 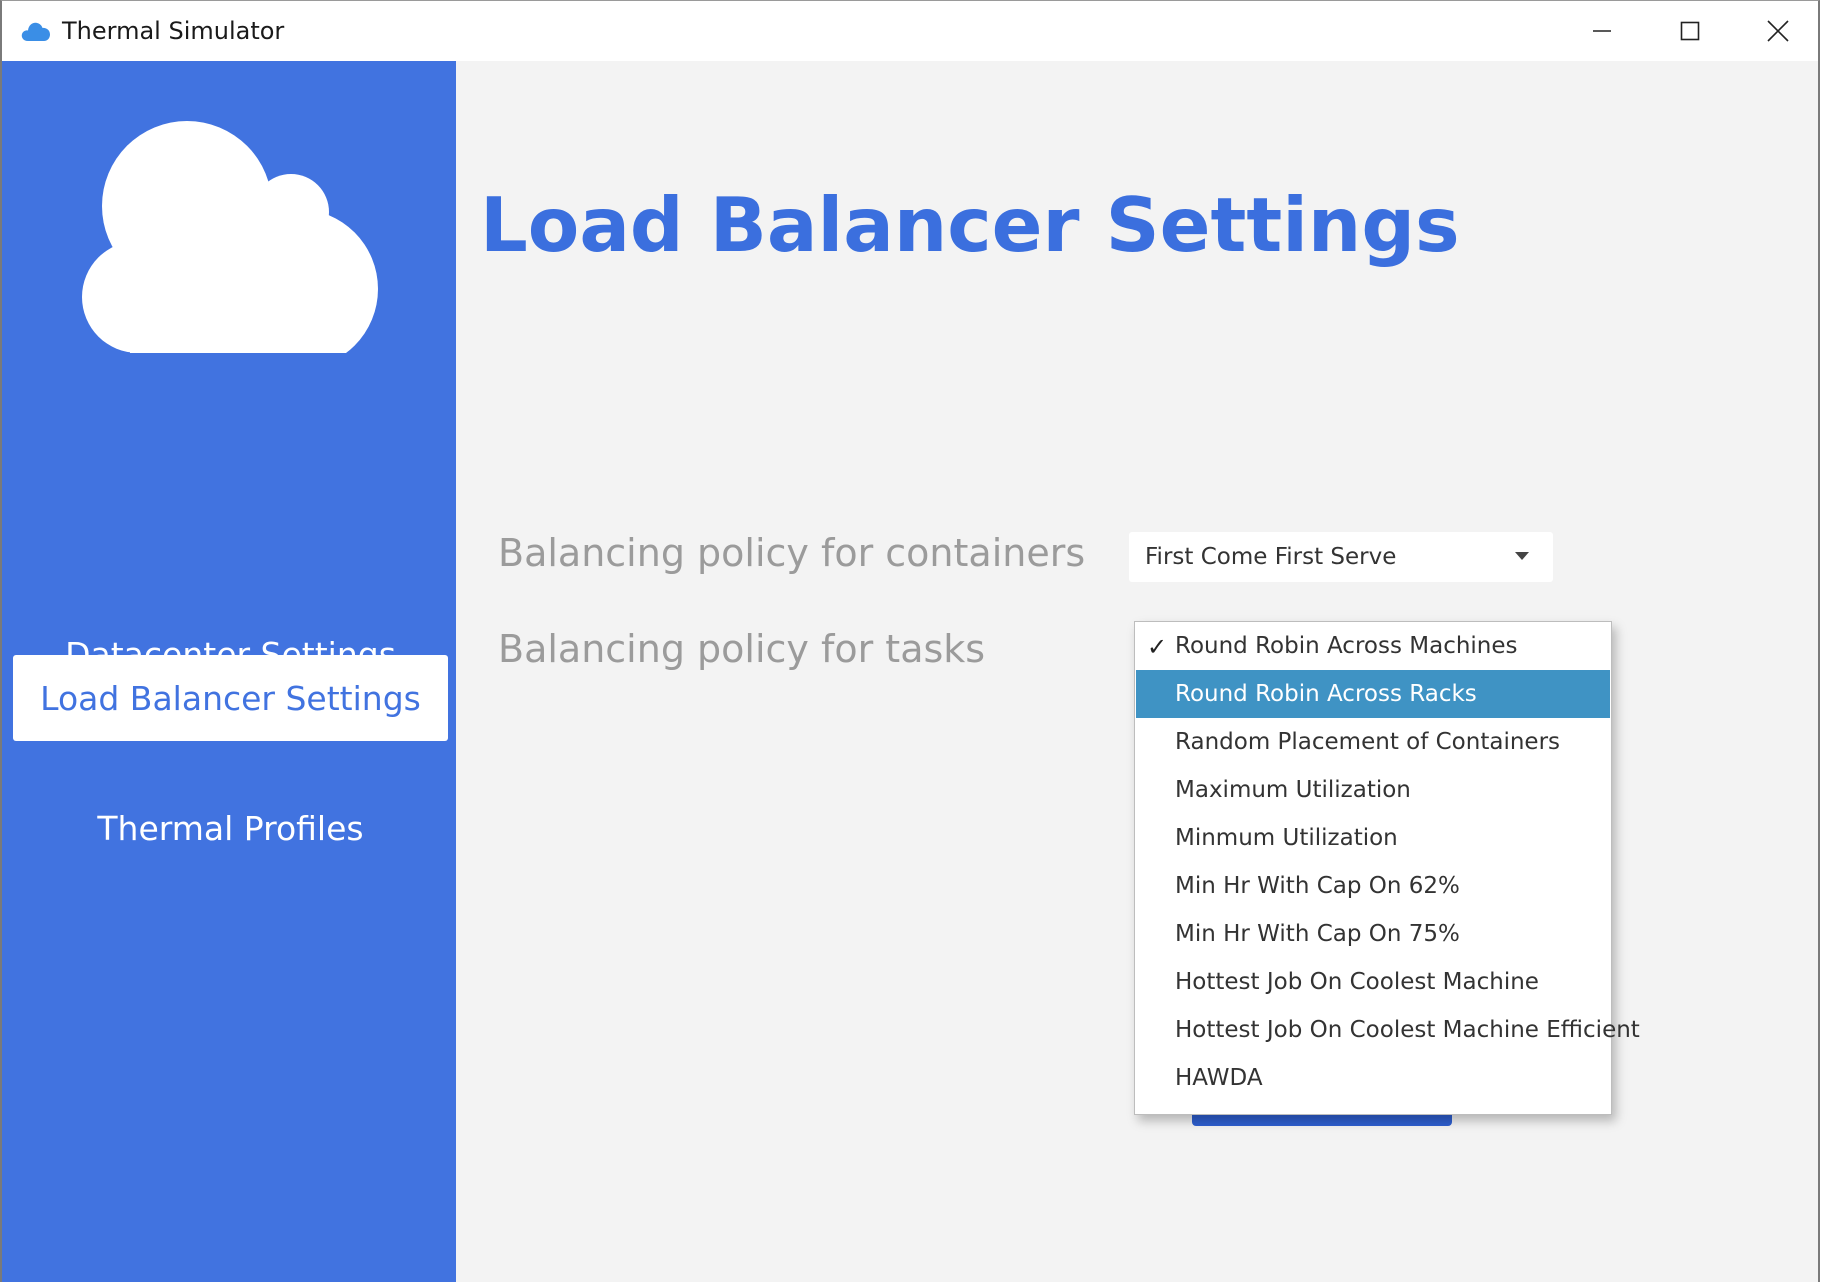 I want to click on dropdown-option: Hottest Job On Coolest Machine, so click(x=1373, y=982).